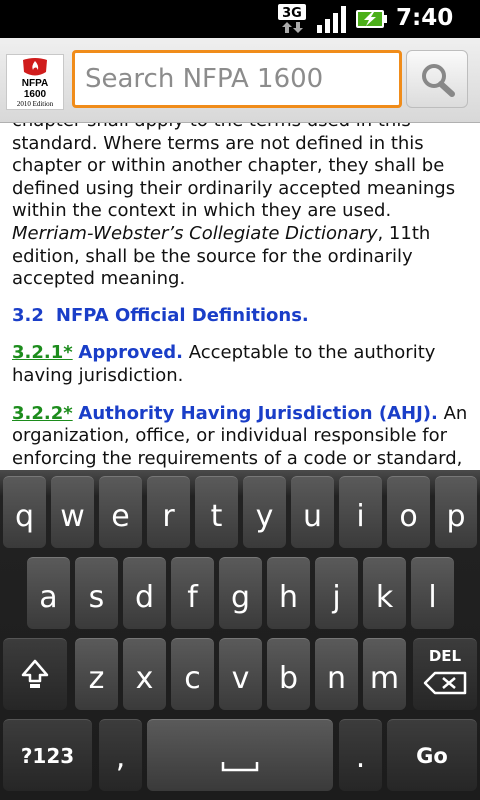 The height and width of the screenshot is (800, 480). What do you see at coordinates (371, 19) in the screenshot?
I see `battery-charging-icon` at bounding box center [371, 19].